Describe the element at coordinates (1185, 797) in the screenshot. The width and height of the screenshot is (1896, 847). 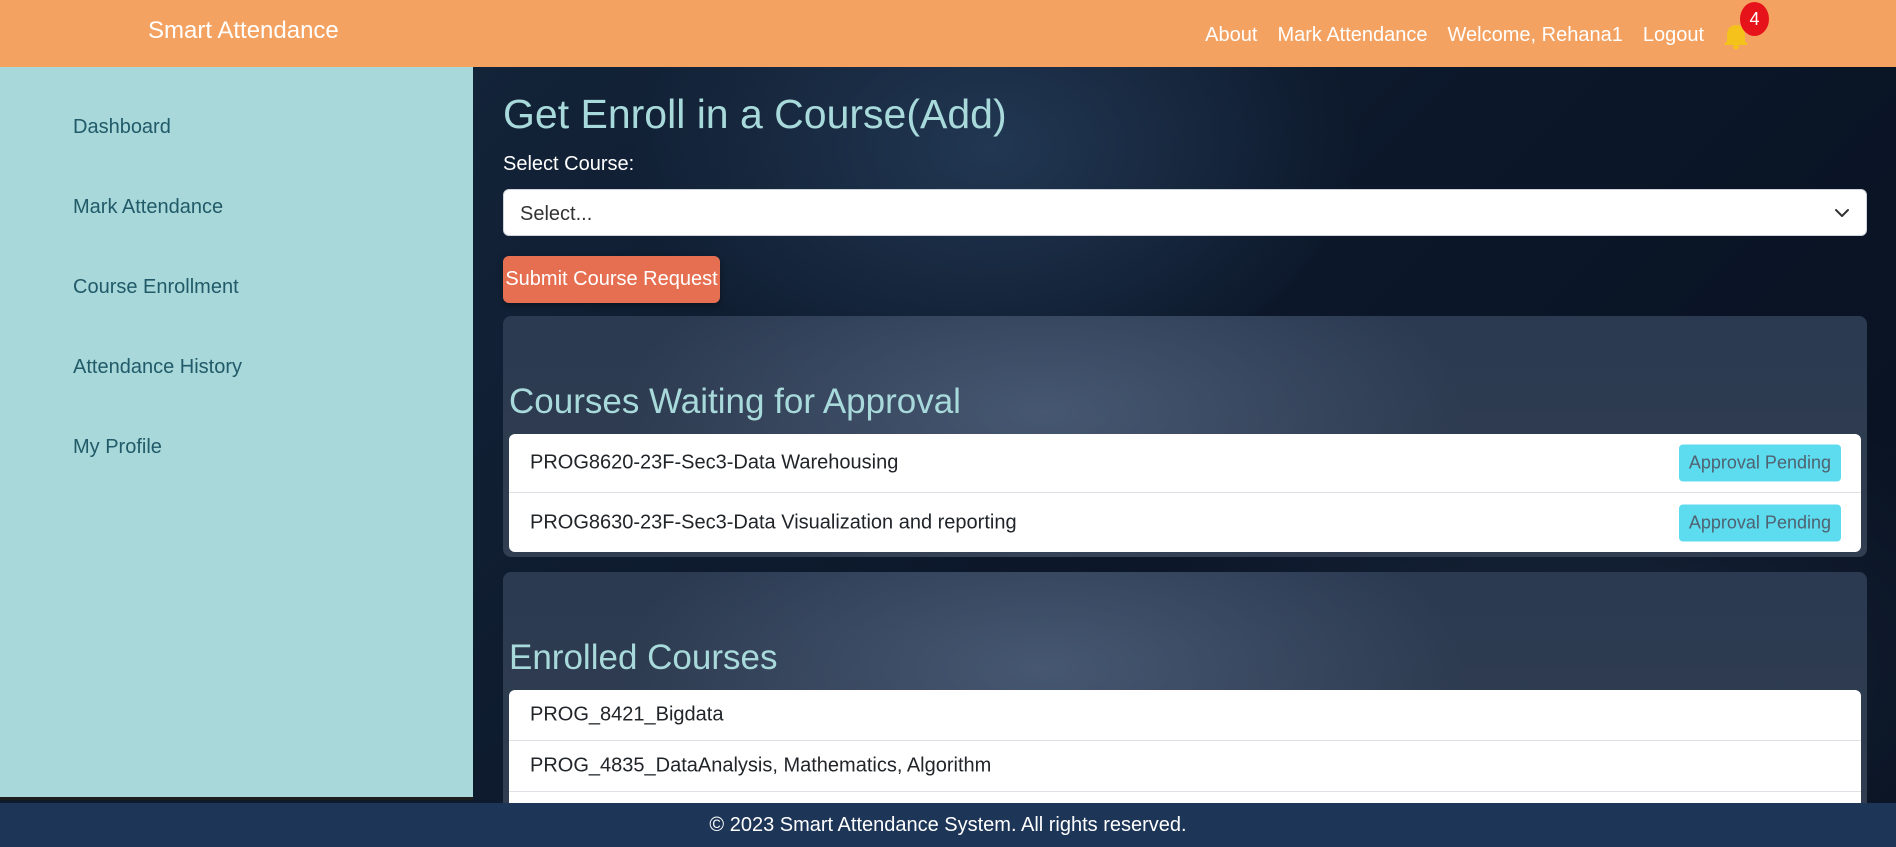
I see `list-item` at that location.